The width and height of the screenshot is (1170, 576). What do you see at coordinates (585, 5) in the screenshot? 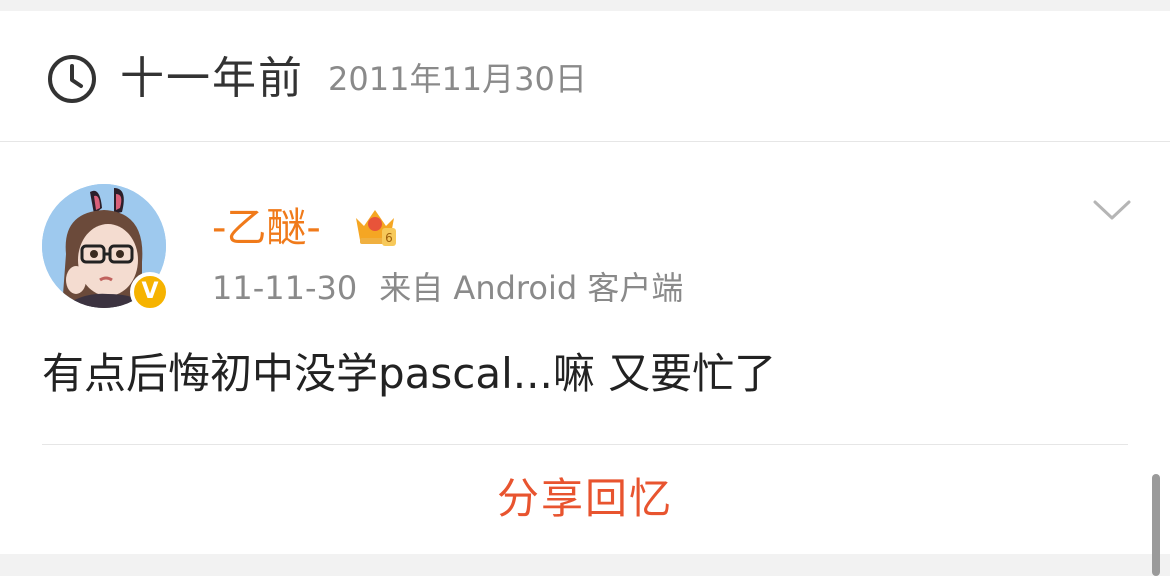
I see `top-gap` at bounding box center [585, 5].